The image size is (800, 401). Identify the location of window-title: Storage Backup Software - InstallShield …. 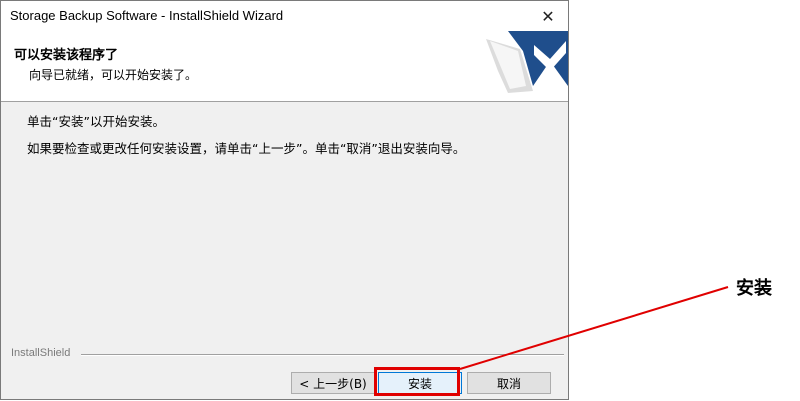
(147, 15).